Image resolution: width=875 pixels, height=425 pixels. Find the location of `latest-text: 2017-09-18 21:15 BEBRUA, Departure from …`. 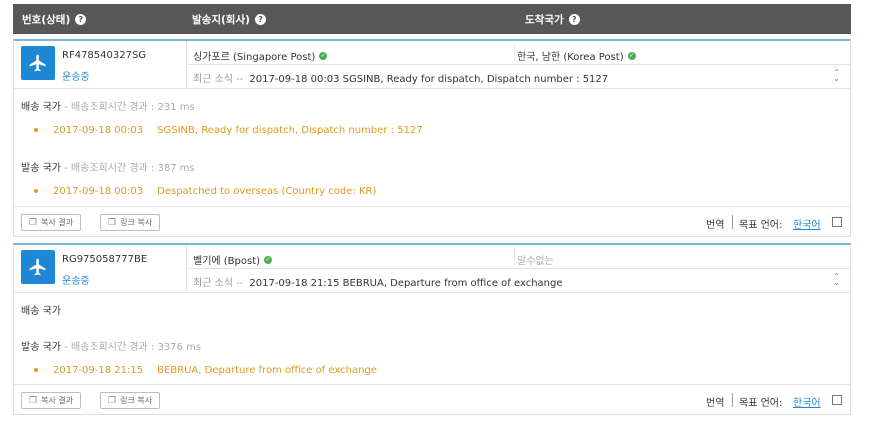

latest-text: 2017-09-18 21:15 BEBRUA, Departure from … is located at coordinates (406, 283).